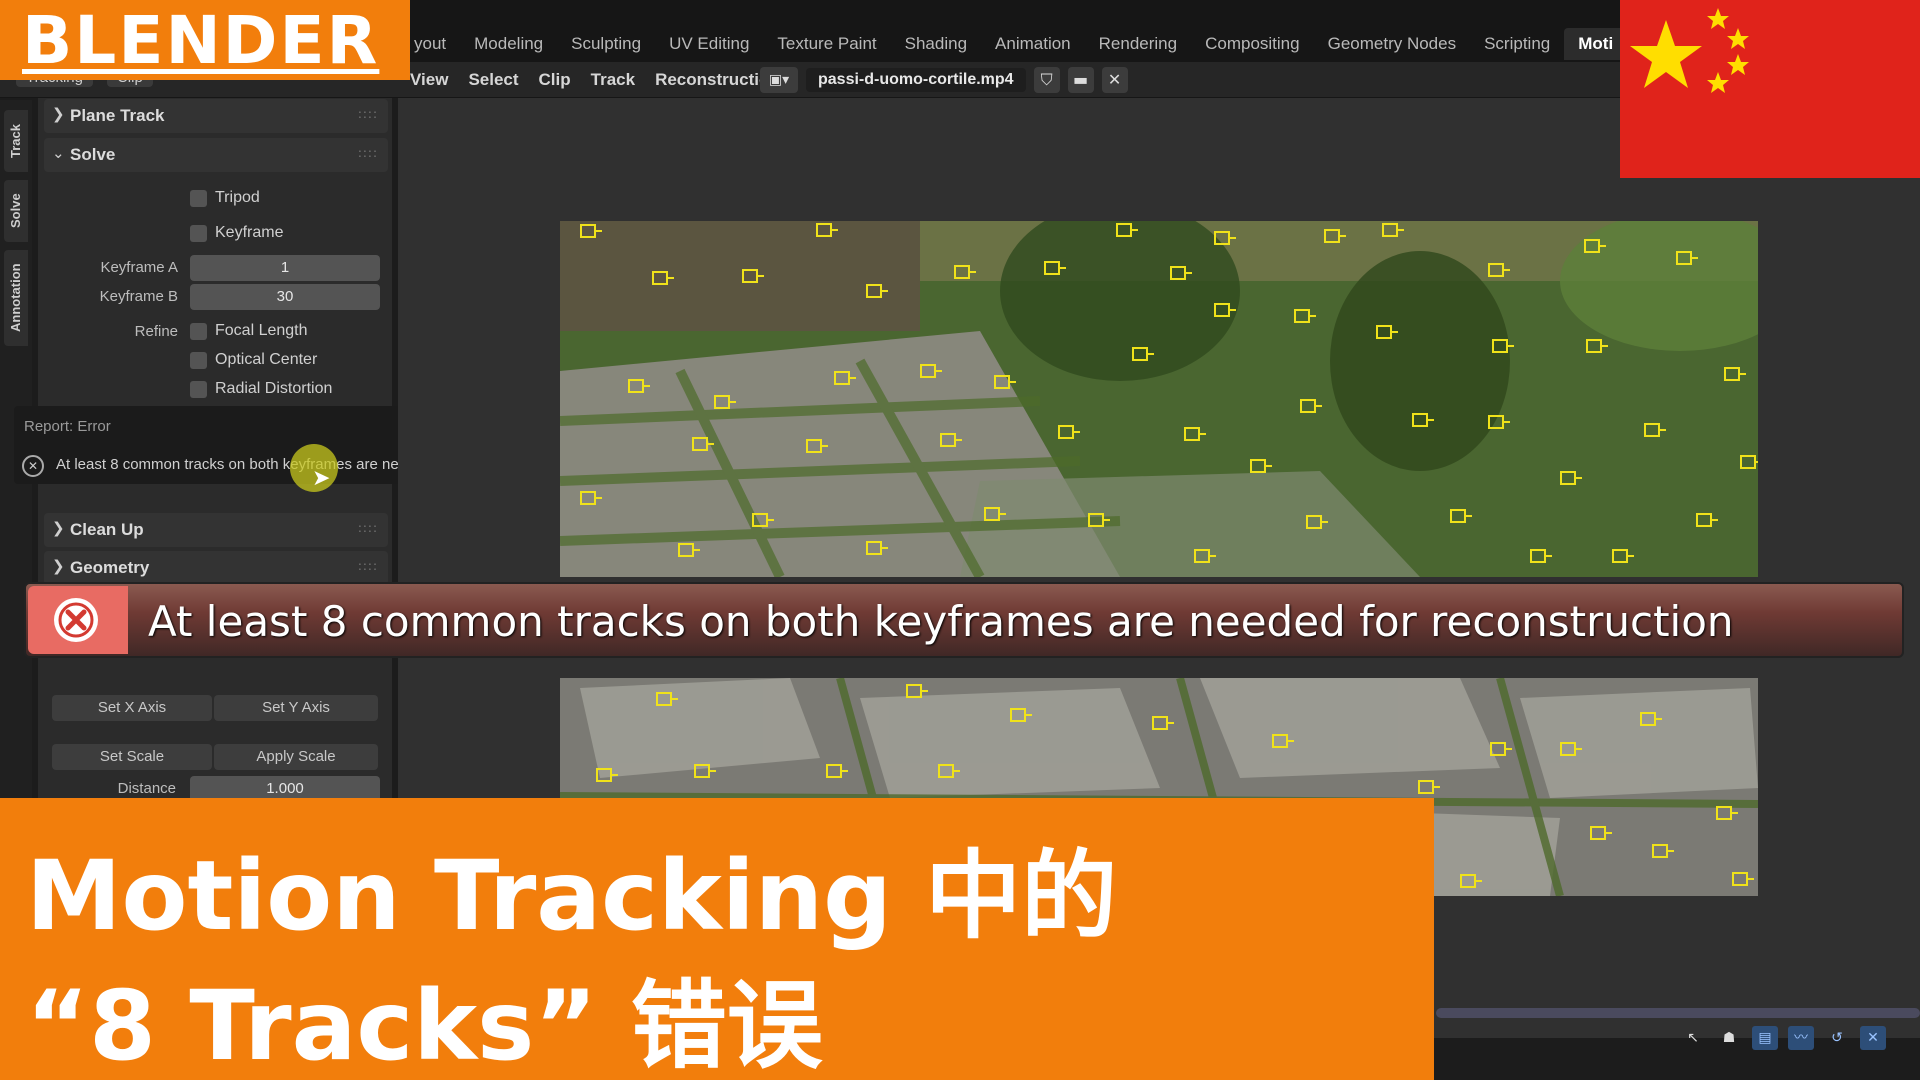  What do you see at coordinates (1729, 1038) in the screenshot?
I see `ghost-icon: ☗` at bounding box center [1729, 1038].